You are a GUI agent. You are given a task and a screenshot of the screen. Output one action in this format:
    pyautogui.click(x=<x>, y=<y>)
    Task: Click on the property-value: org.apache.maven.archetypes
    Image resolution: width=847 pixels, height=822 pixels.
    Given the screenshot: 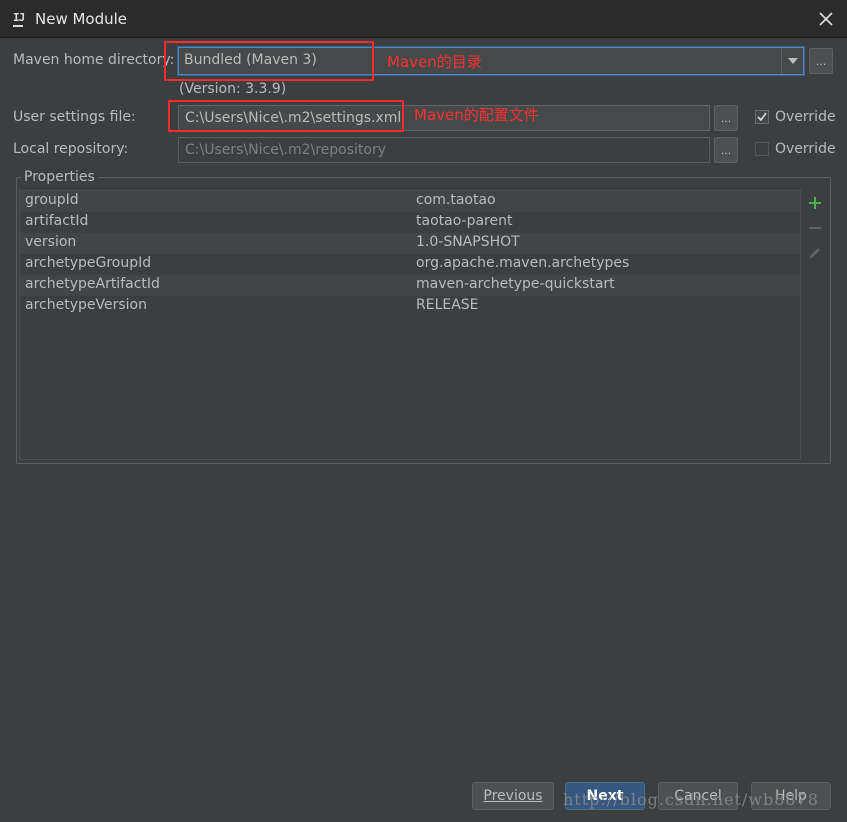 What is the action you would take?
    pyautogui.click(x=523, y=263)
    